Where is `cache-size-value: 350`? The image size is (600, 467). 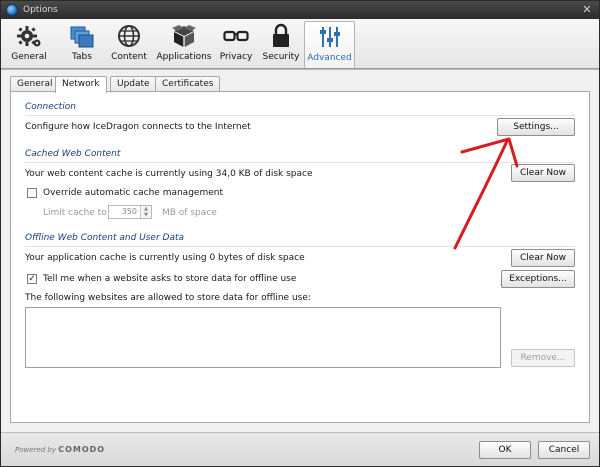 cache-size-value: 350 is located at coordinates (129, 211).